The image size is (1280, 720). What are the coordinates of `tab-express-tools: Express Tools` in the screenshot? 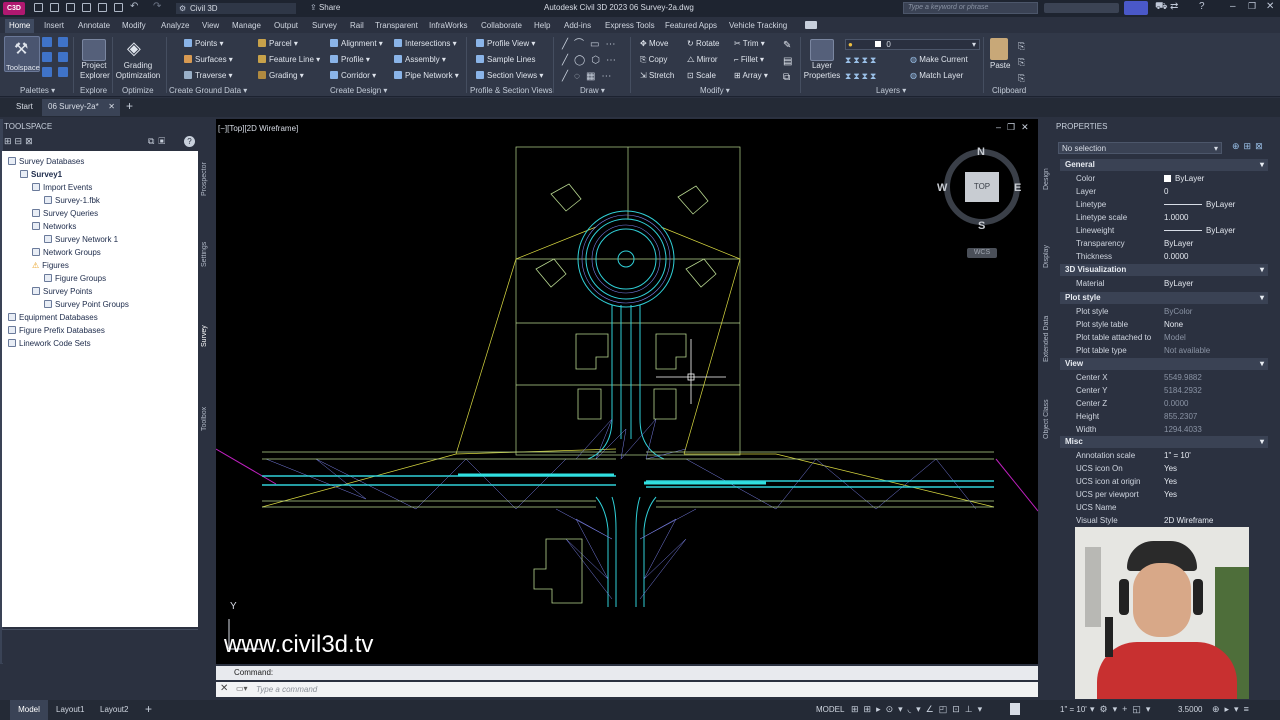 It's located at (630, 25).